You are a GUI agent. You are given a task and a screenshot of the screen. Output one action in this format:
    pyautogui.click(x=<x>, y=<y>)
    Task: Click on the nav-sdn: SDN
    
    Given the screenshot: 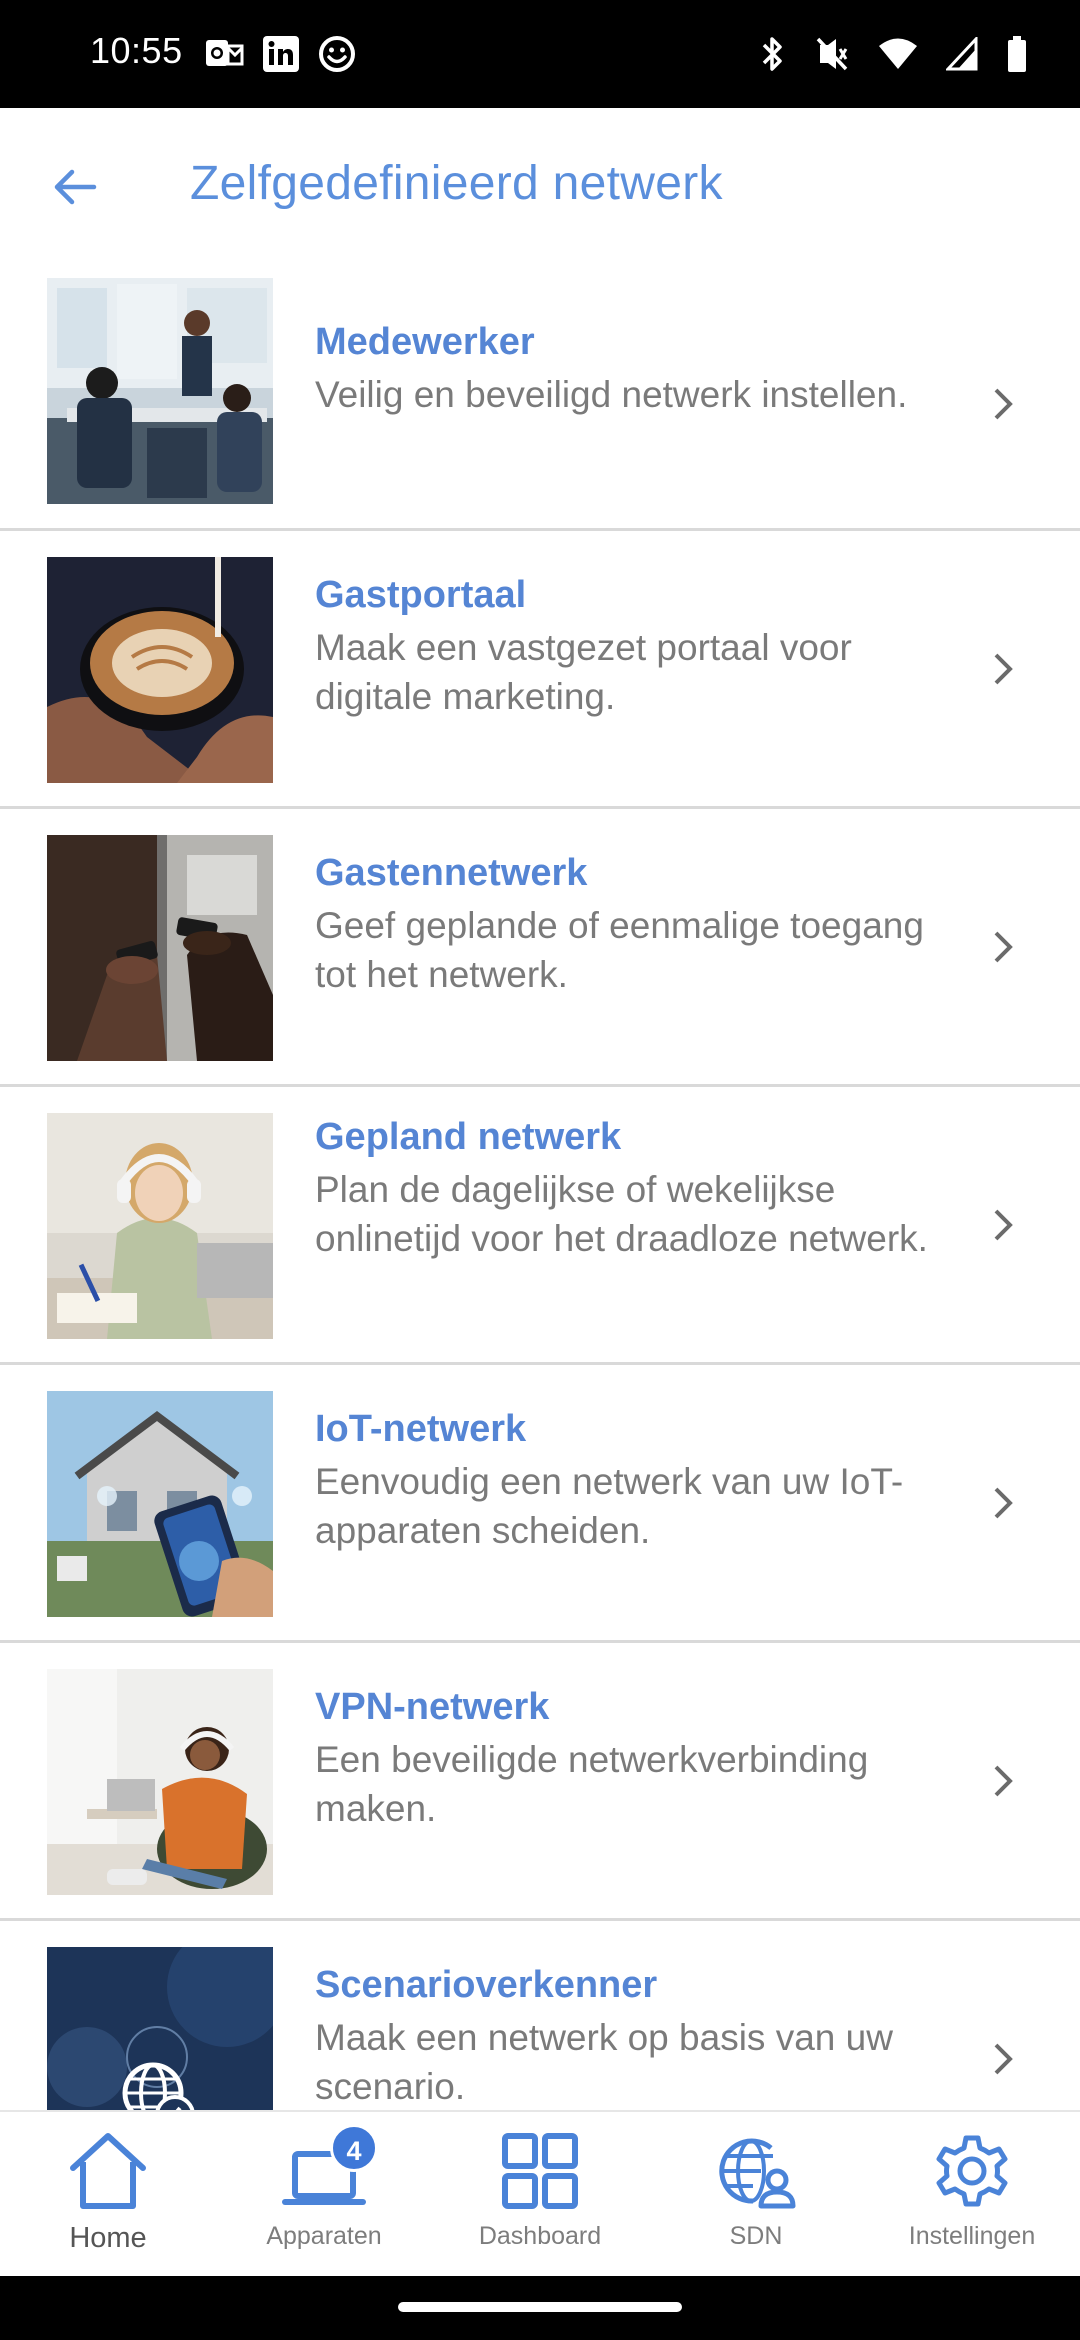 What is the action you would take?
    pyautogui.click(x=756, y=2201)
    